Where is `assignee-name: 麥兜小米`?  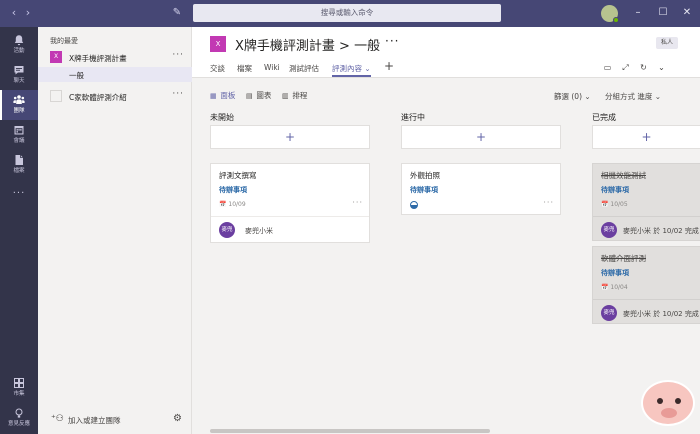 assignee-name: 麥兜小米 is located at coordinates (259, 231).